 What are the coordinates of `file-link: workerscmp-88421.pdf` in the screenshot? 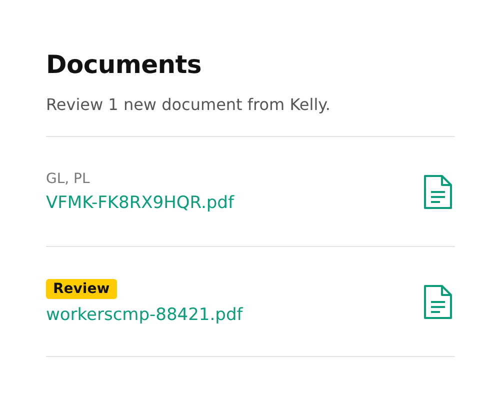 It's located at (144, 314).